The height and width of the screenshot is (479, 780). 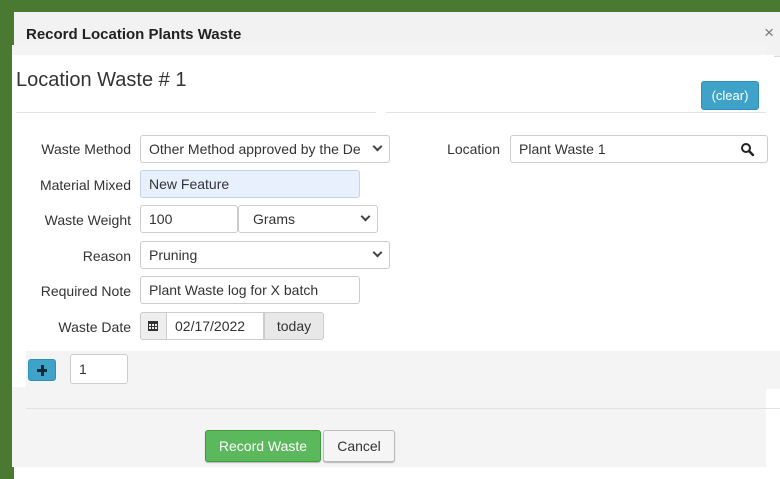 What do you see at coordinates (294, 326) in the screenshot?
I see `today-button: today` at bounding box center [294, 326].